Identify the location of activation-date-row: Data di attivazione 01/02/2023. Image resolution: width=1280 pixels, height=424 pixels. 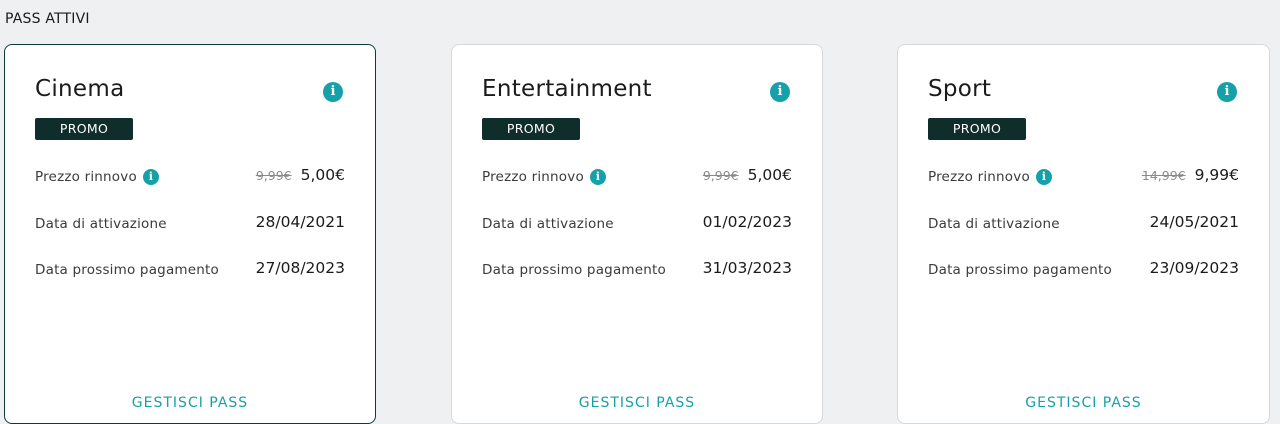
(637, 222).